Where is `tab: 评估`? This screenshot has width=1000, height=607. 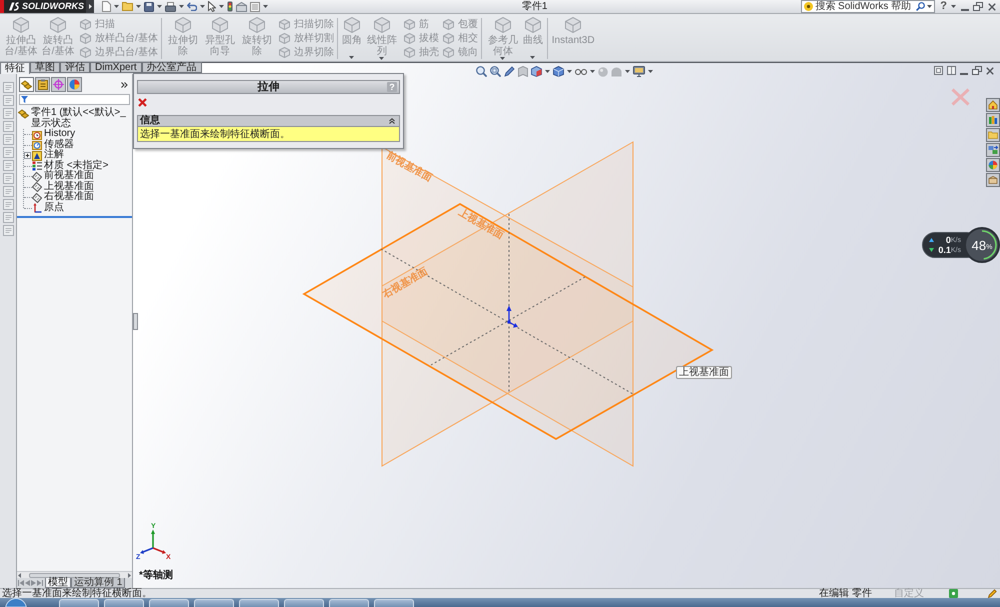
tab: 评估 is located at coordinates (75, 67).